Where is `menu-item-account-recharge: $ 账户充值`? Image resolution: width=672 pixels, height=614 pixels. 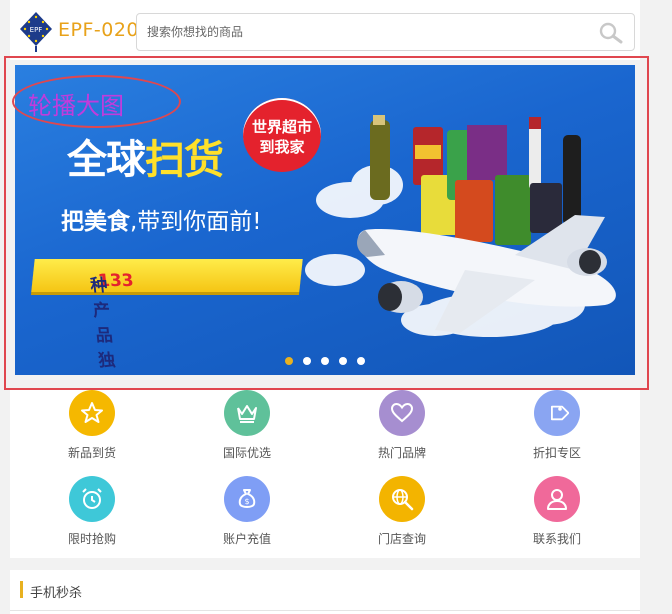
menu-item-account-recharge: $ 账户充值 is located at coordinates (247, 511).